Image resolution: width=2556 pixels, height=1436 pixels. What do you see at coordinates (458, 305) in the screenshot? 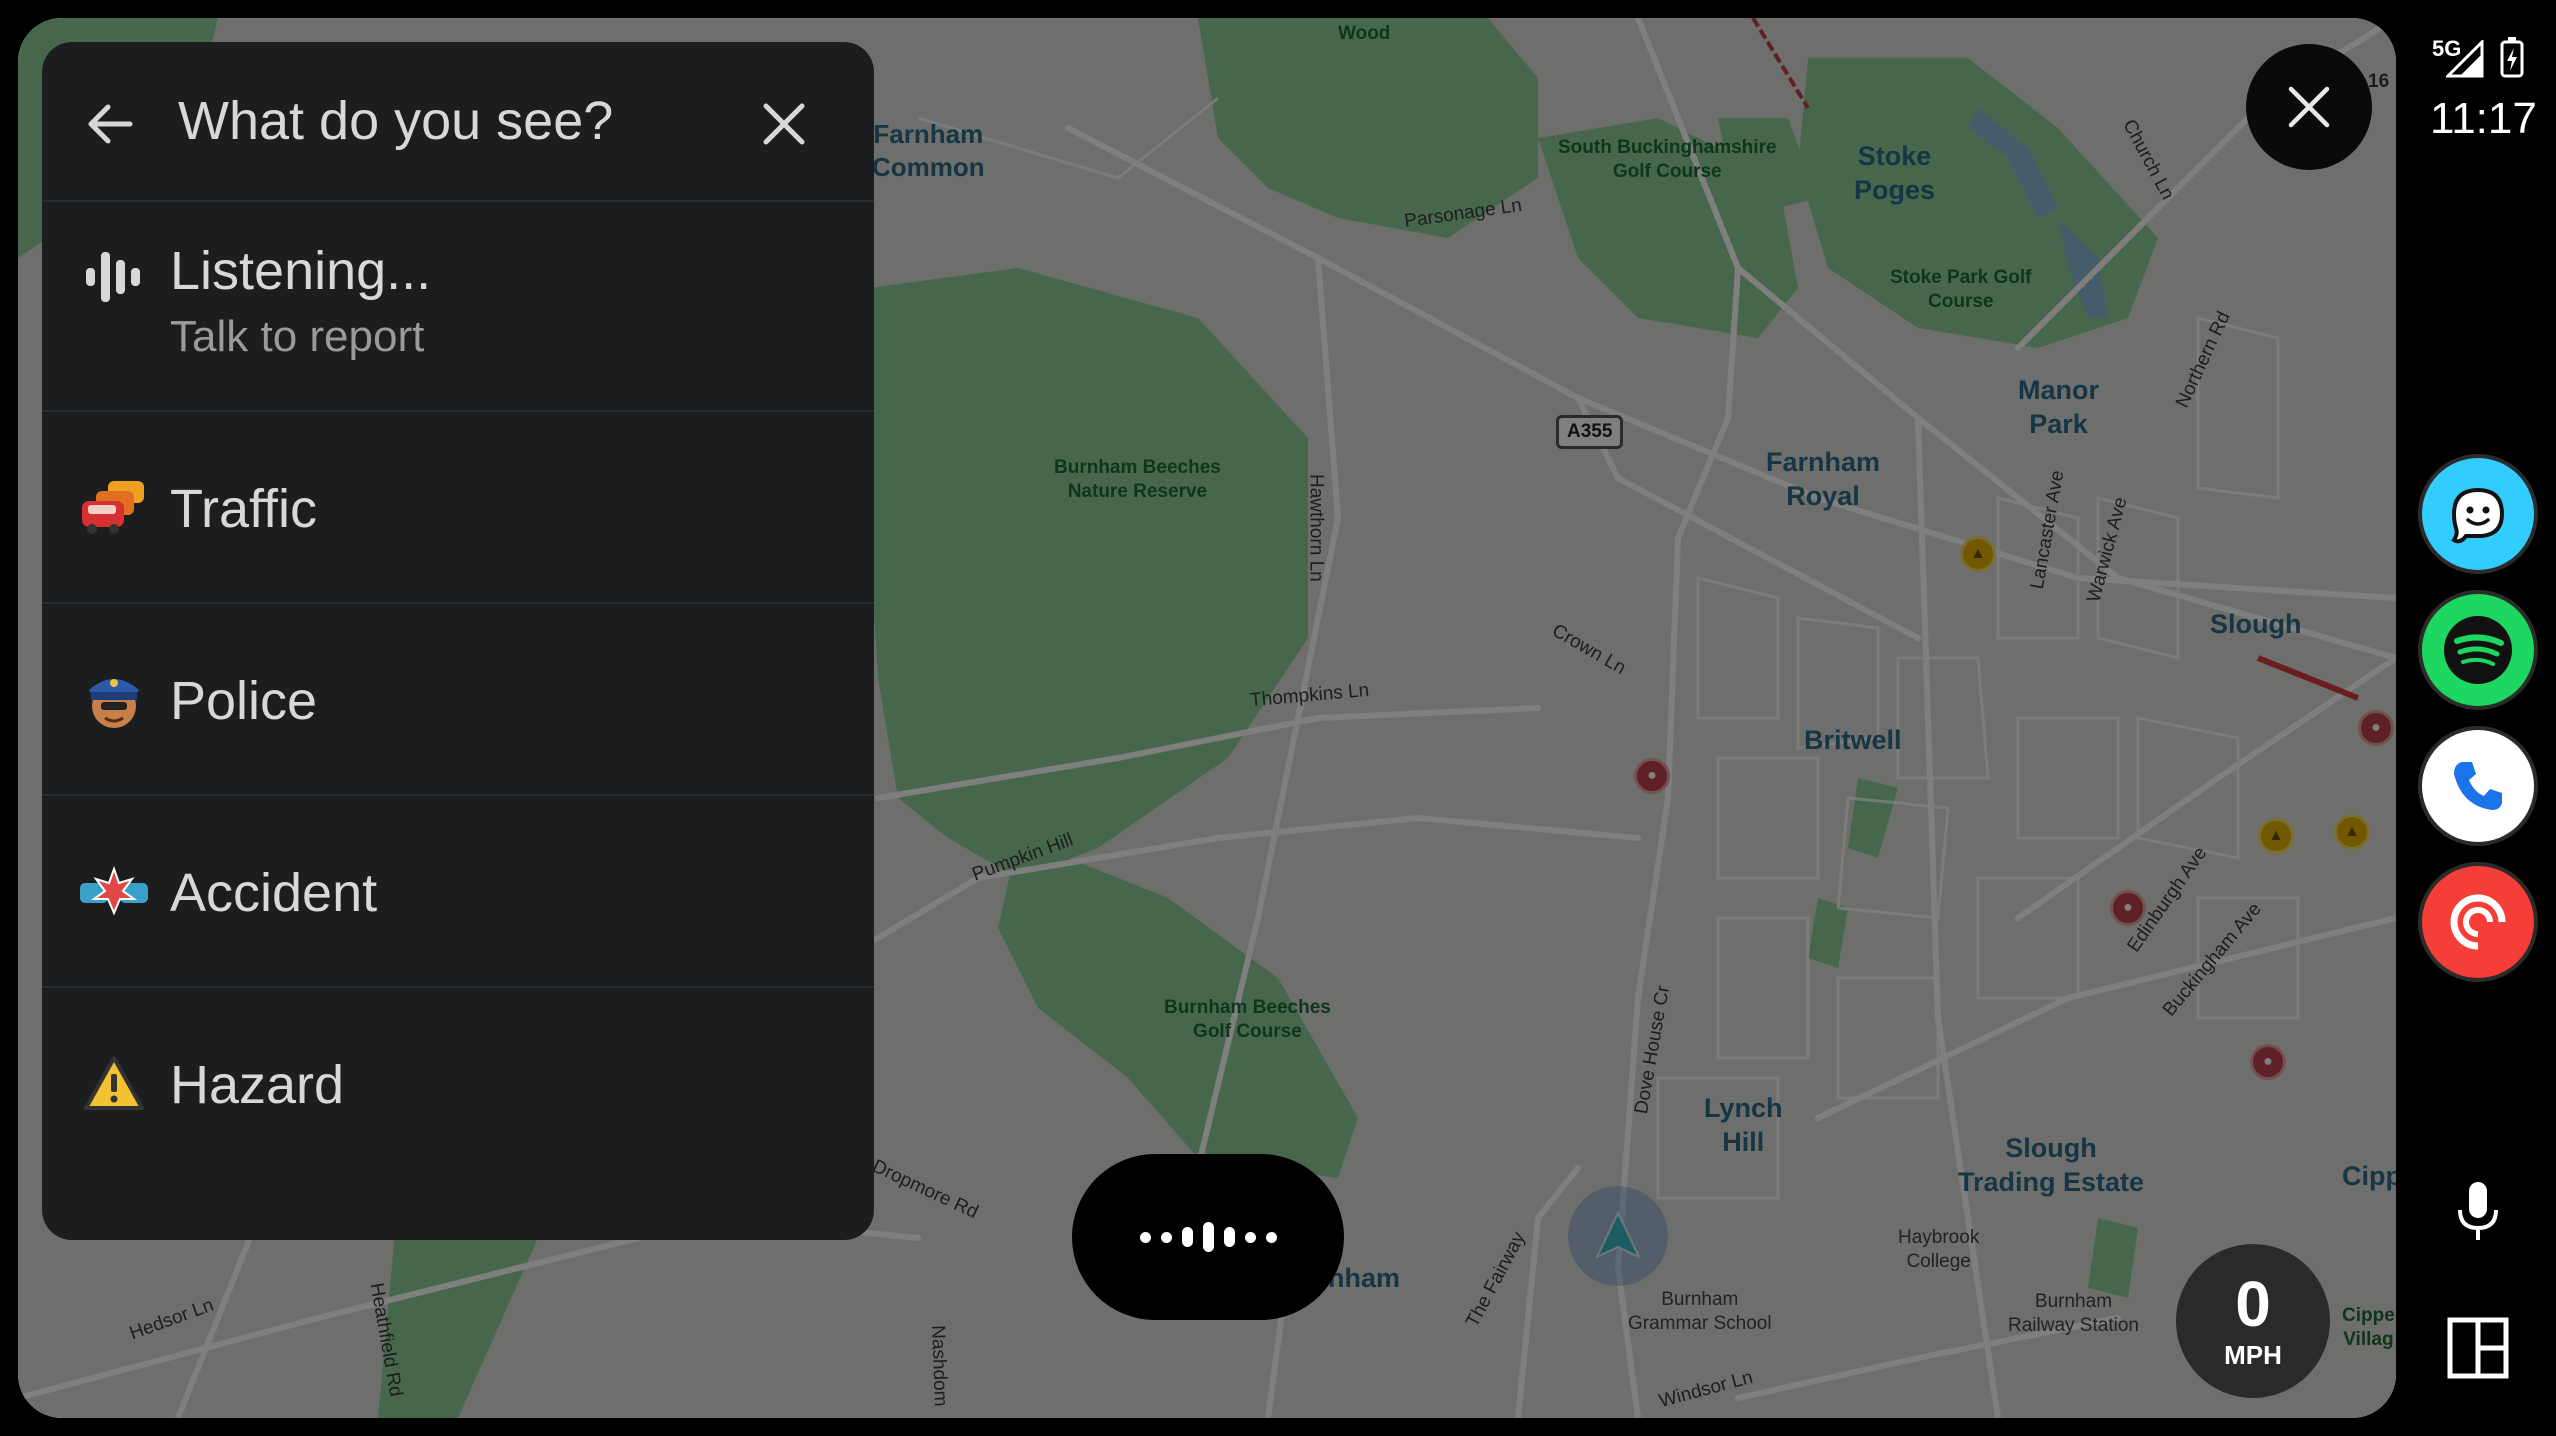
I see `listening-row: Listening... Talk to report` at bounding box center [458, 305].